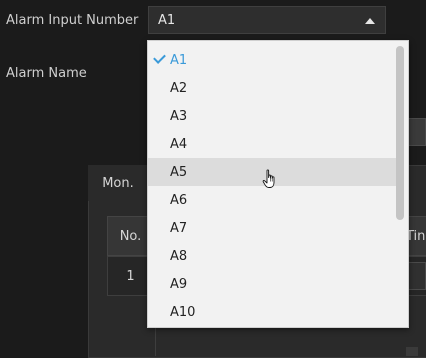 This screenshot has width=426, height=358. What do you see at coordinates (179, 228) in the screenshot?
I see `dropdown-option-label: A7` at bounding box center [179, 228].